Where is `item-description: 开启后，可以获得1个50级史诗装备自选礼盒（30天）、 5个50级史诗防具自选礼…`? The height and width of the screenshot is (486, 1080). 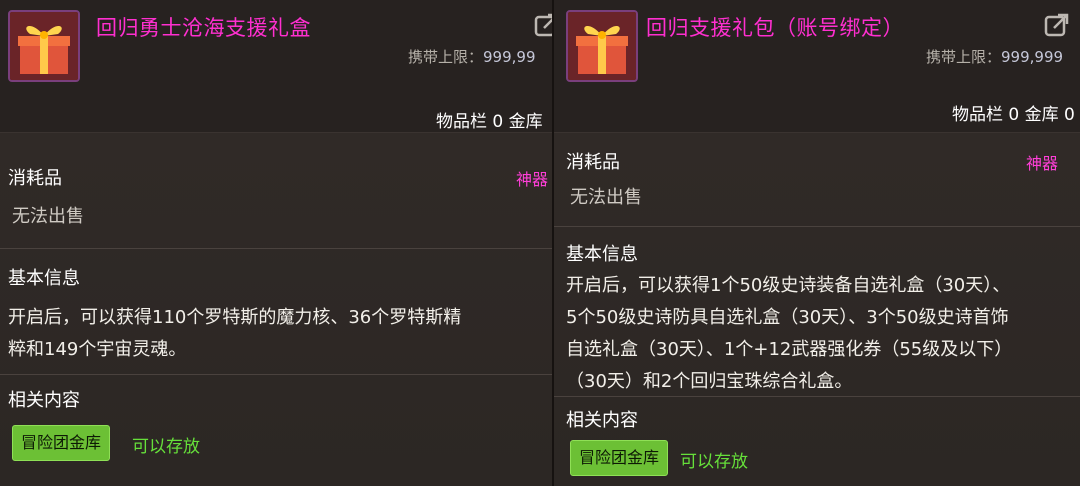 item-description: 开启后，可以获得1个50级史诗装备自选礼盒（30天）、 5个50级史诗防具自选礼… is located at coordinates (789, 334).